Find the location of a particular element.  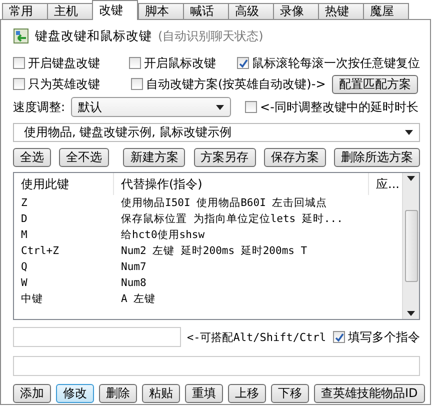

table-cell-text: 使用物品I50I 使用物品B60I 左击回城点 is located at coordinates (224, 203).